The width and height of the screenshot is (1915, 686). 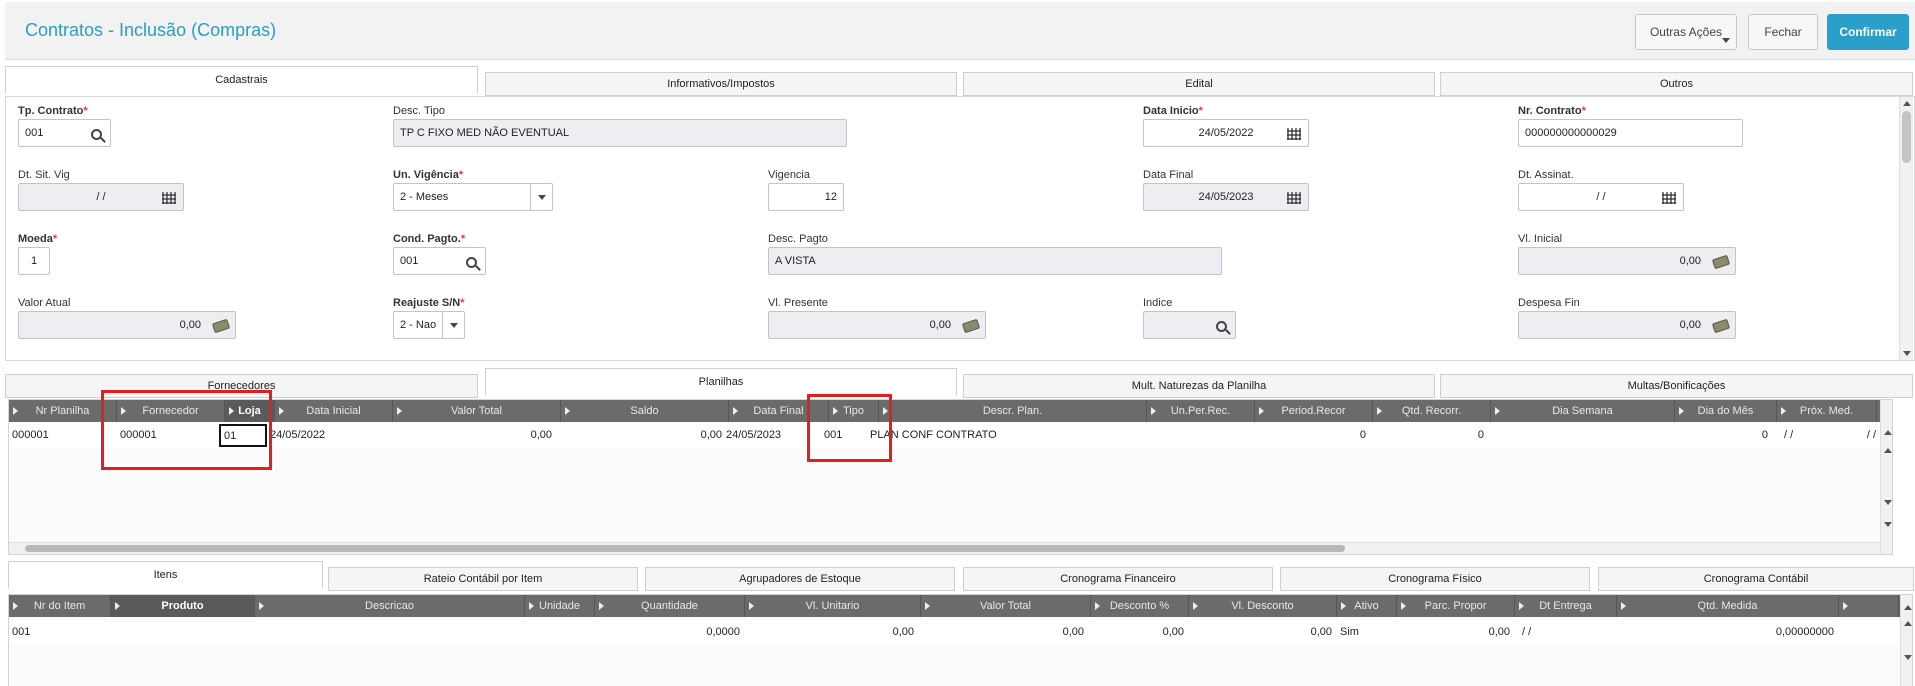 I want to click on tab-edital: Edital, so click(x=1199, y=84).